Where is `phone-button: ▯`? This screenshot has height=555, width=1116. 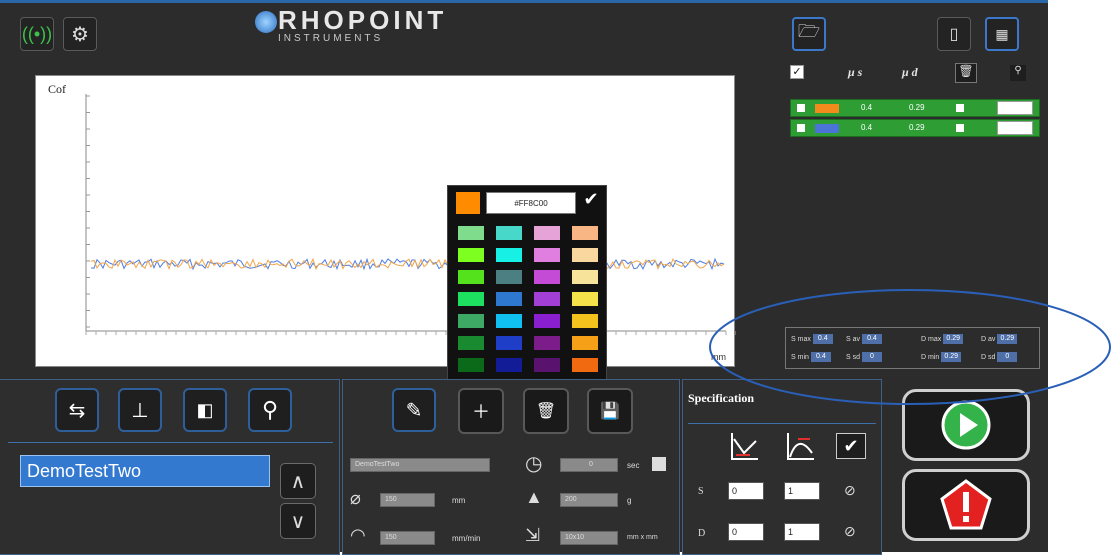
phone-button: ▯ is located at coordinates (954, 34).